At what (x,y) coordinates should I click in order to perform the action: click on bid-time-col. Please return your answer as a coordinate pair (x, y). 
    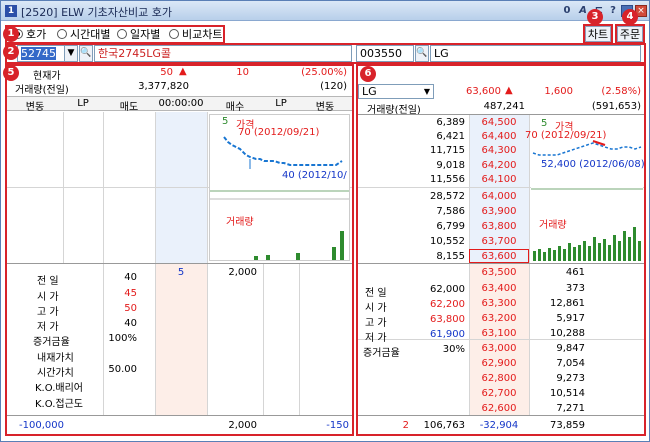
    Looking at the image, I should click on (181, 339).